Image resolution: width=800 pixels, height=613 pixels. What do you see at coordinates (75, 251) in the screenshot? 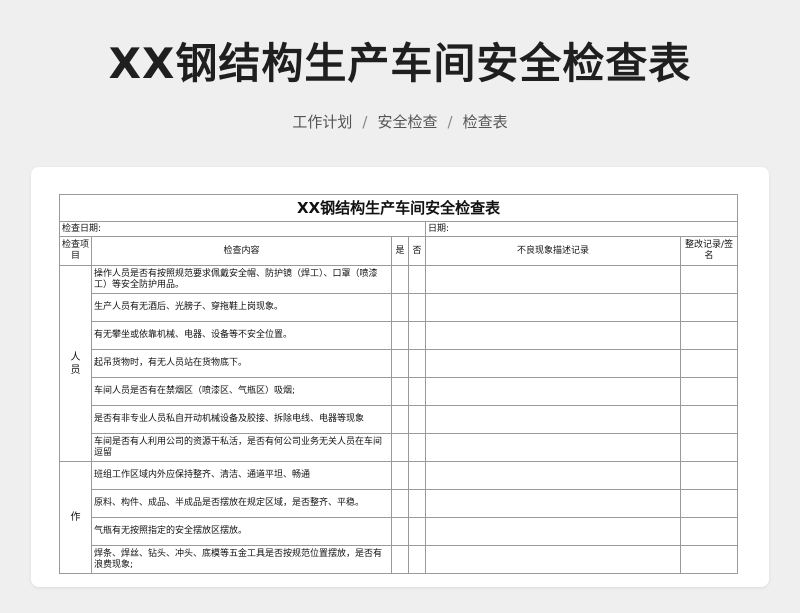
I see `col-header-category: 检查项目` at bounding box center [75, 251].